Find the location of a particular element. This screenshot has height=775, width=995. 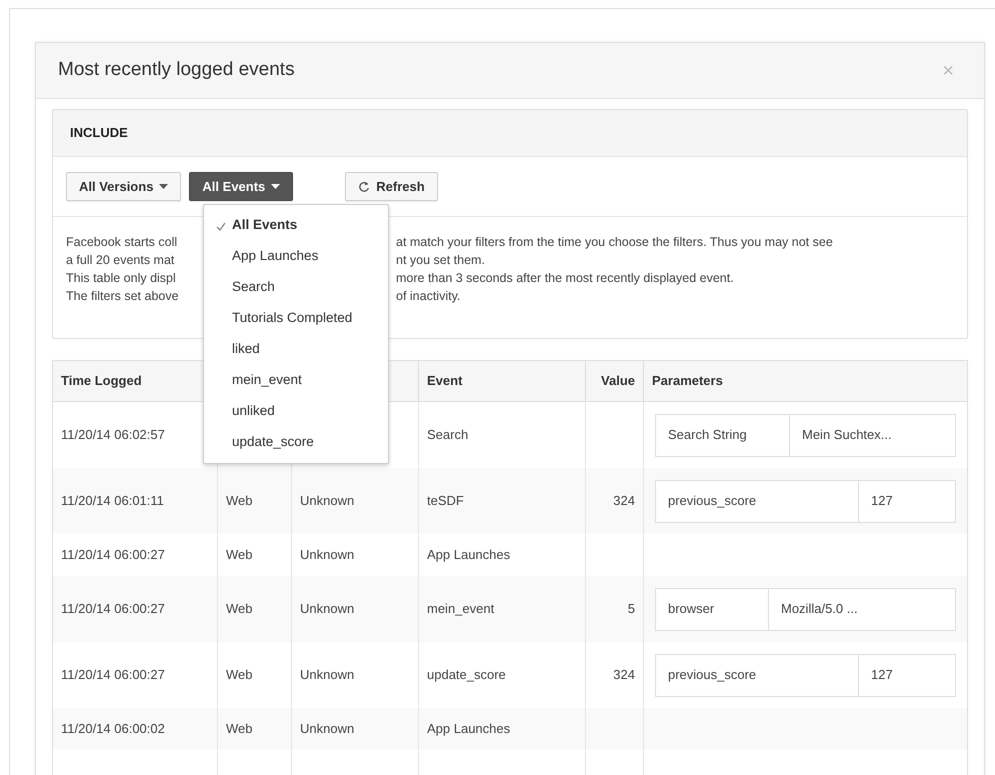

menu-item: Search is located at coordinates (296, 287).